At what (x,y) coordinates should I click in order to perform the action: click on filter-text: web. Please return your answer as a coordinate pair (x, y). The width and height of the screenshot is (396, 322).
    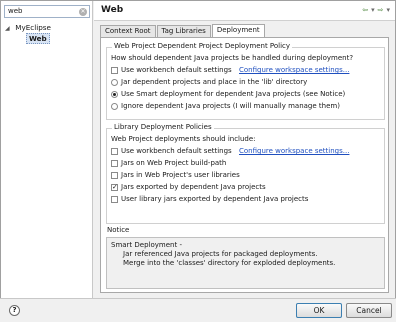
    Looking at the image, I should click on (15, 11).